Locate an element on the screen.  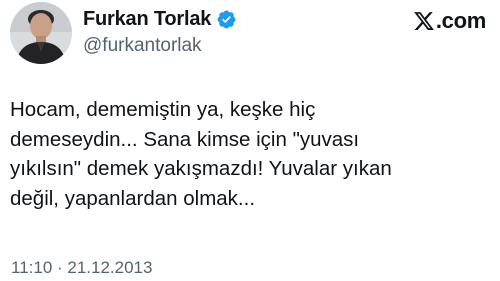
avatar-image is located at coordinates (41, 33).